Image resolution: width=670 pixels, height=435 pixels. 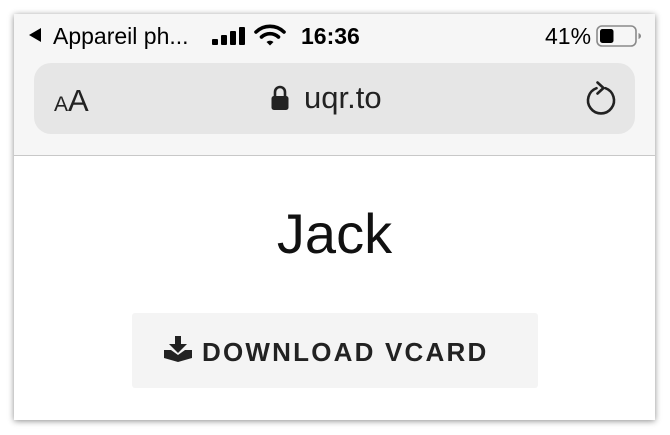 What do you see at coordinates (568, 36) in the screenshot?
I see `battery-percentage: 41%` at bounding box center [568, 36].